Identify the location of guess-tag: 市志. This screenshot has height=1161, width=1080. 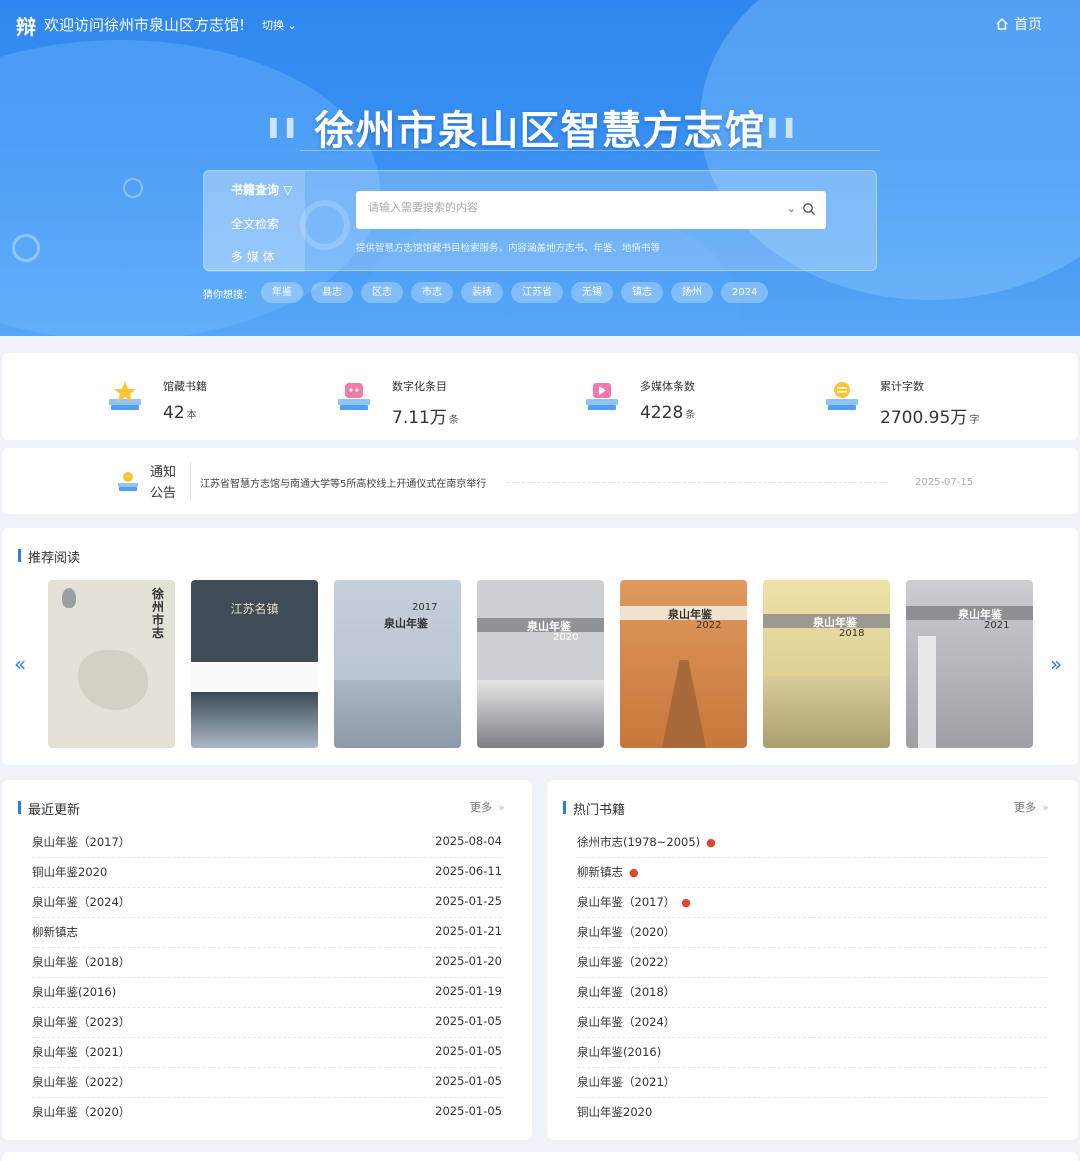
(432, 292).